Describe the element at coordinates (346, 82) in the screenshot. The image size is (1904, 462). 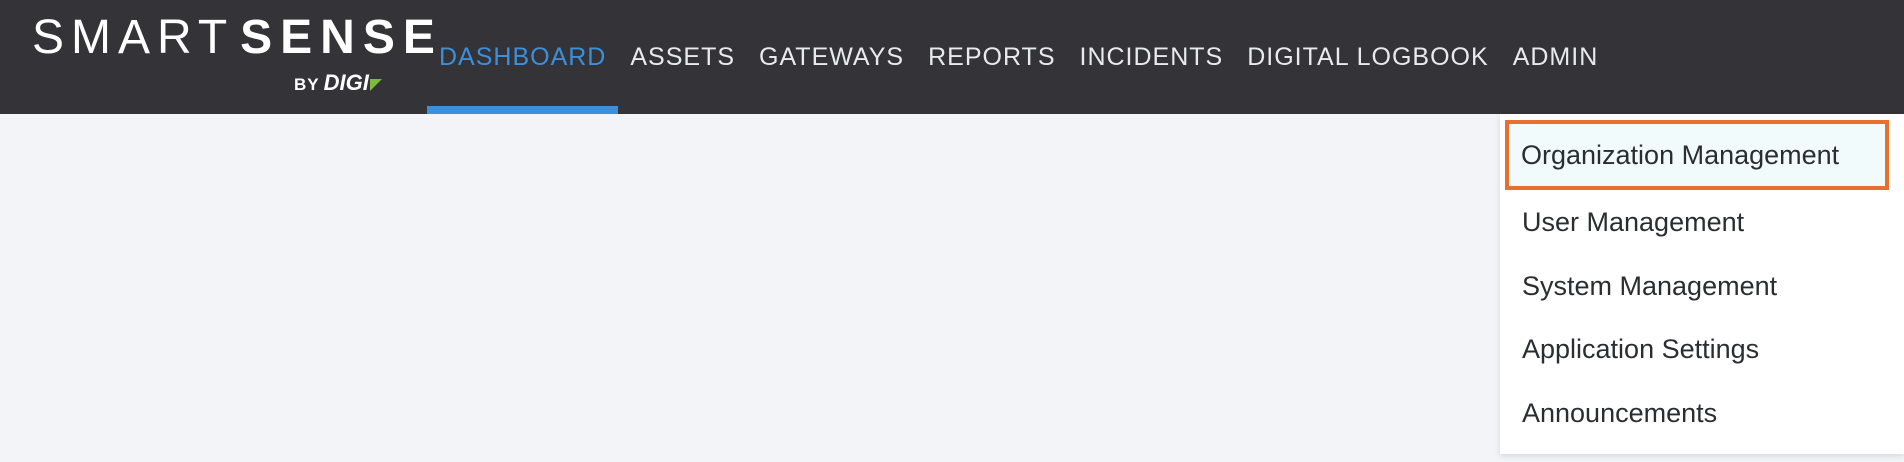
I see `logo-digi-text: DIGI` at that location.